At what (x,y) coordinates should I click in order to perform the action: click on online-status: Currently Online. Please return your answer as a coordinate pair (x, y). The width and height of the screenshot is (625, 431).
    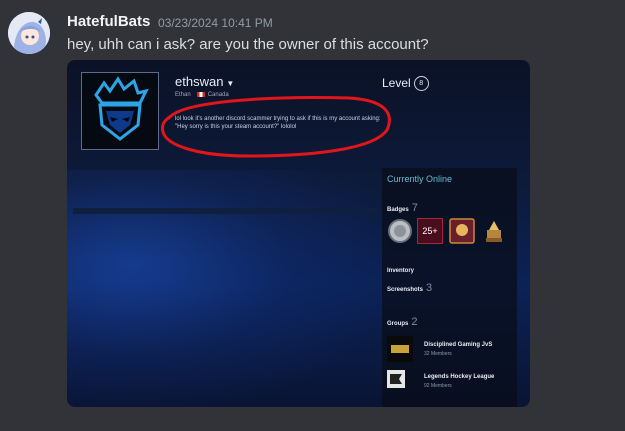
    Looking at the image, I should click on (420, 179).